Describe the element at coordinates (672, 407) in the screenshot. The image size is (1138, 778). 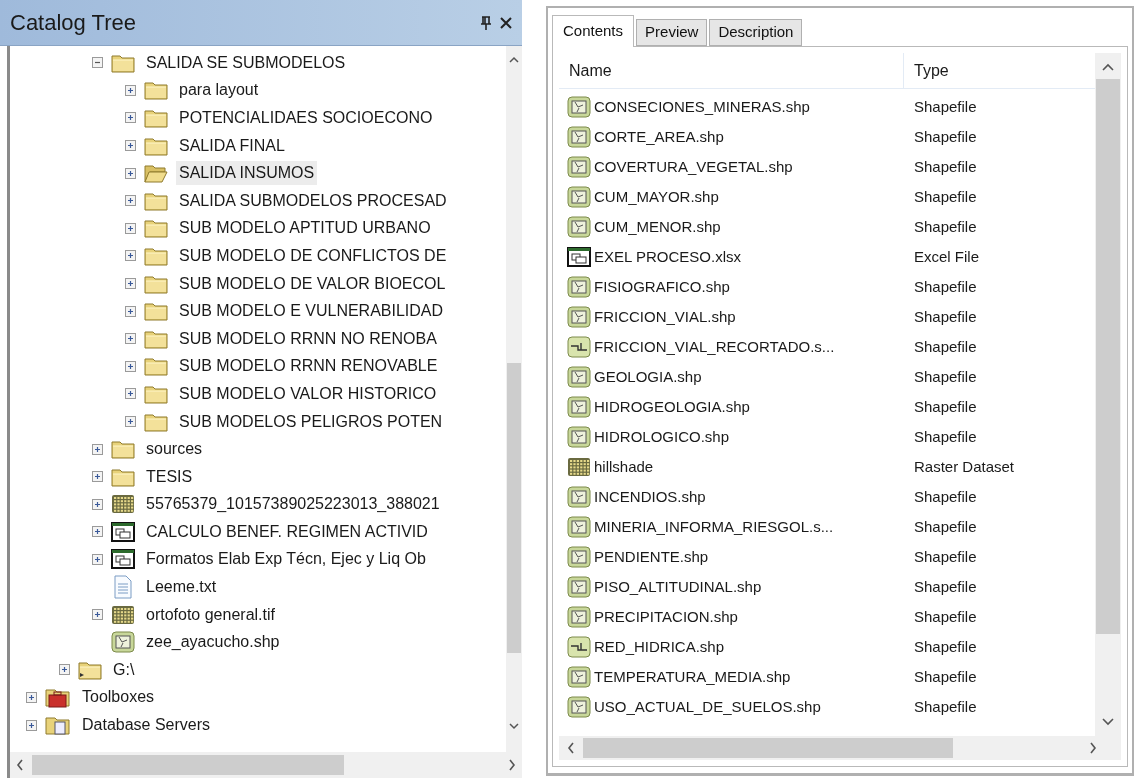
I see `file-name: HIDROGEOLOGIA.shp` at that location.